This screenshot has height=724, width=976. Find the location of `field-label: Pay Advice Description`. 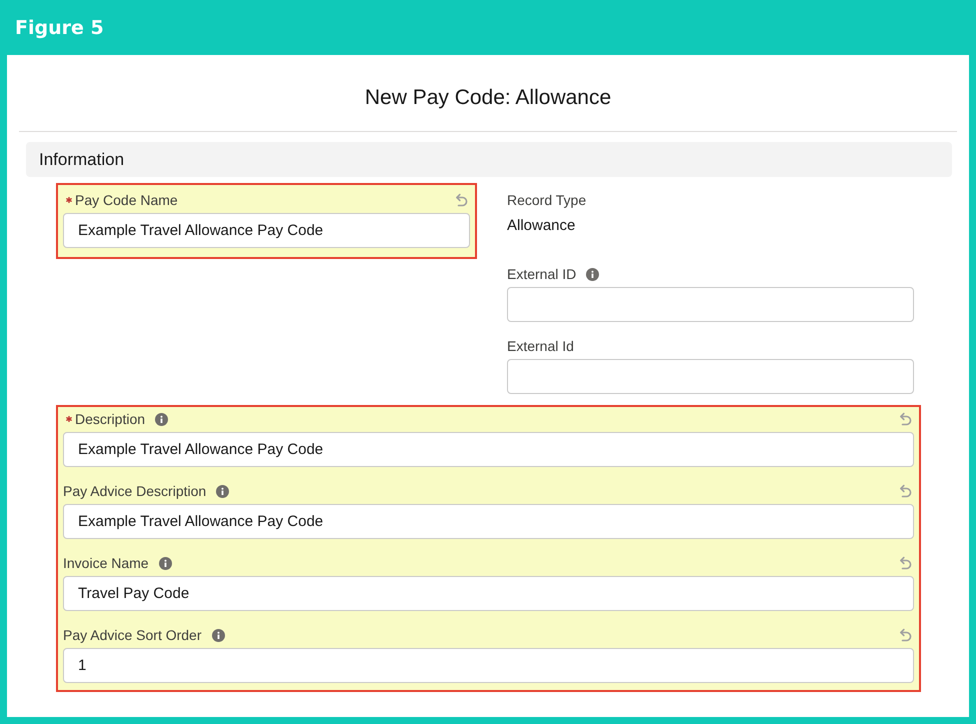

field-label: Pay Advice Description is located at coordinates (134, 491).